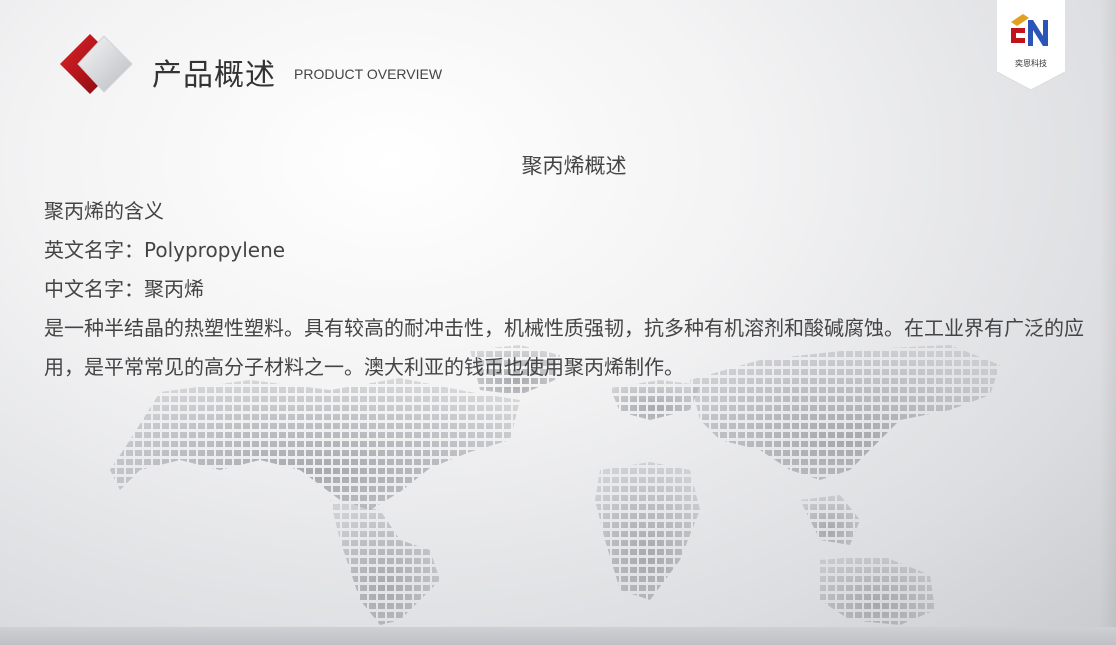  Describe the element at coordinates (1108, 322) in the screenshot. I see `right-edge-shadow` at that location.